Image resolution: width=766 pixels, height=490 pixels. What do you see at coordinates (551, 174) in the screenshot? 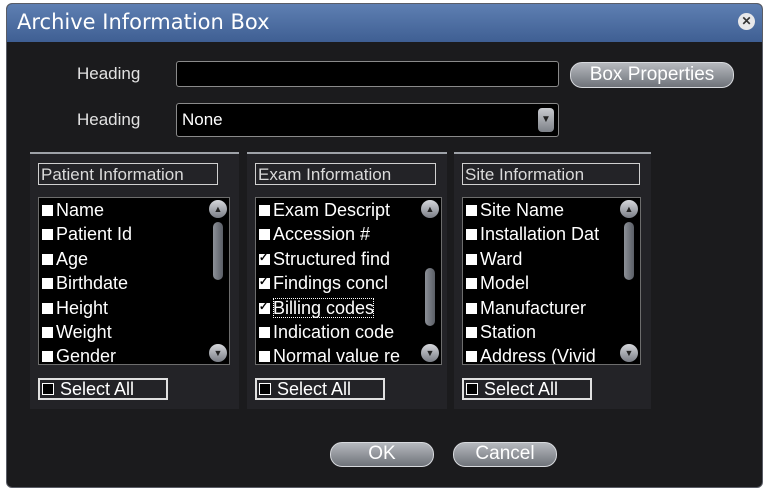
I see `group-title: Site Information` at bounding box center [551, 174].